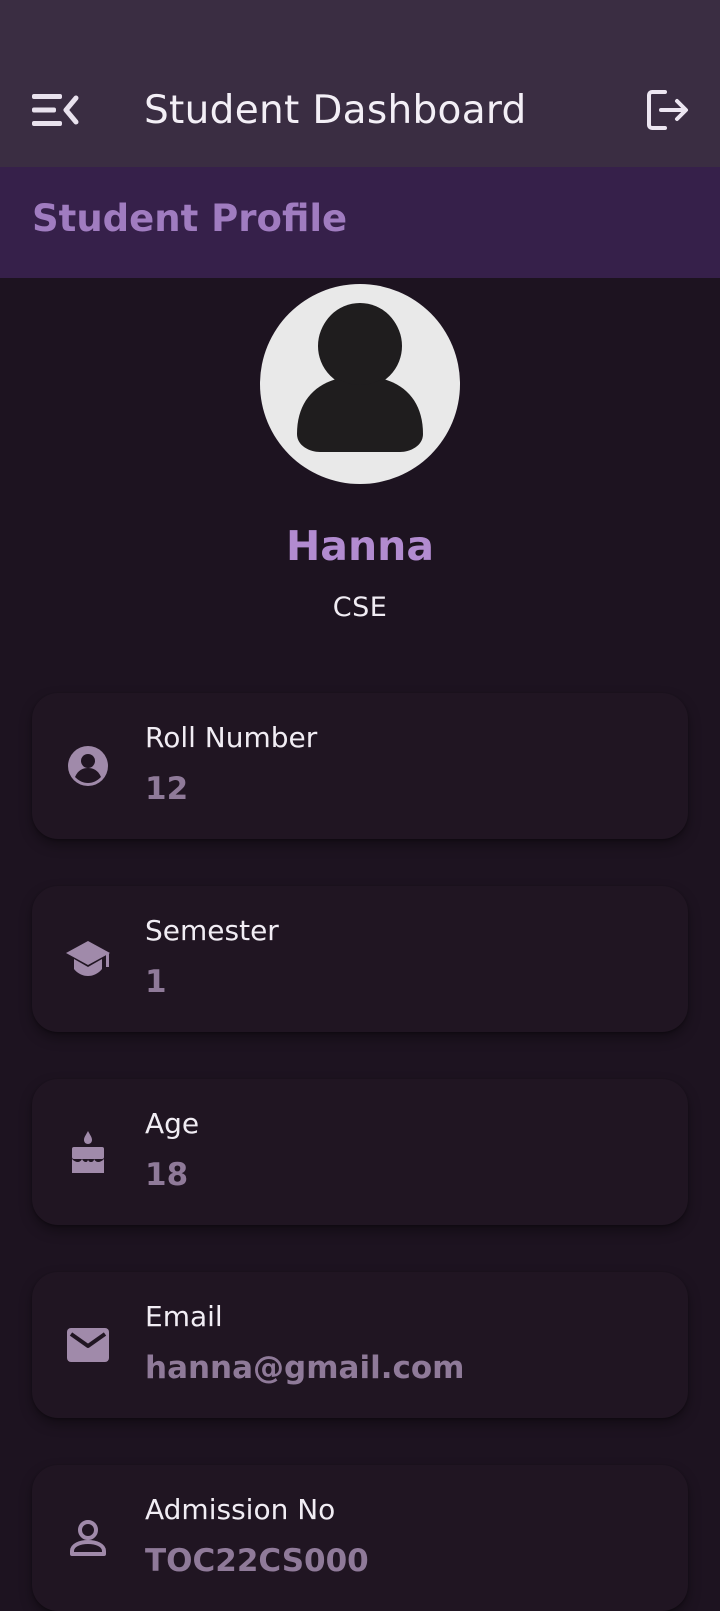  I want to click on avatar, so click(360, 384).